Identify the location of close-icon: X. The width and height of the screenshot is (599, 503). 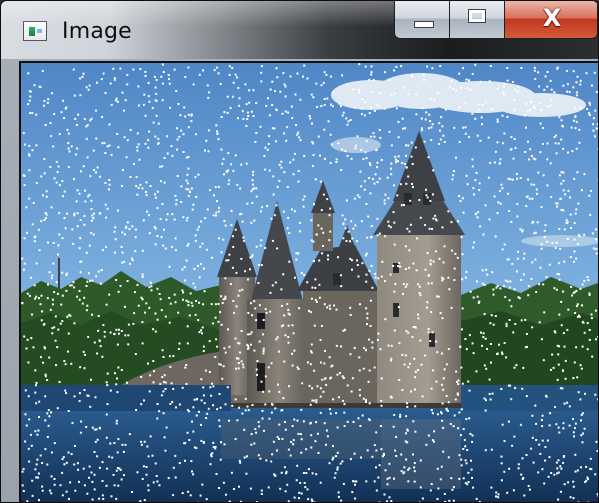
(552, 18).